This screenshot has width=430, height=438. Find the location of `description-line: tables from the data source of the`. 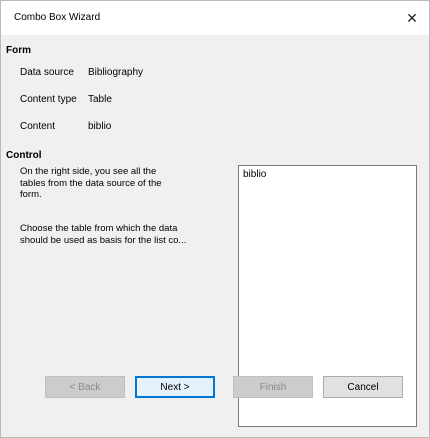

description-line: tables from the data source of the is located at coordinates (91, 183).